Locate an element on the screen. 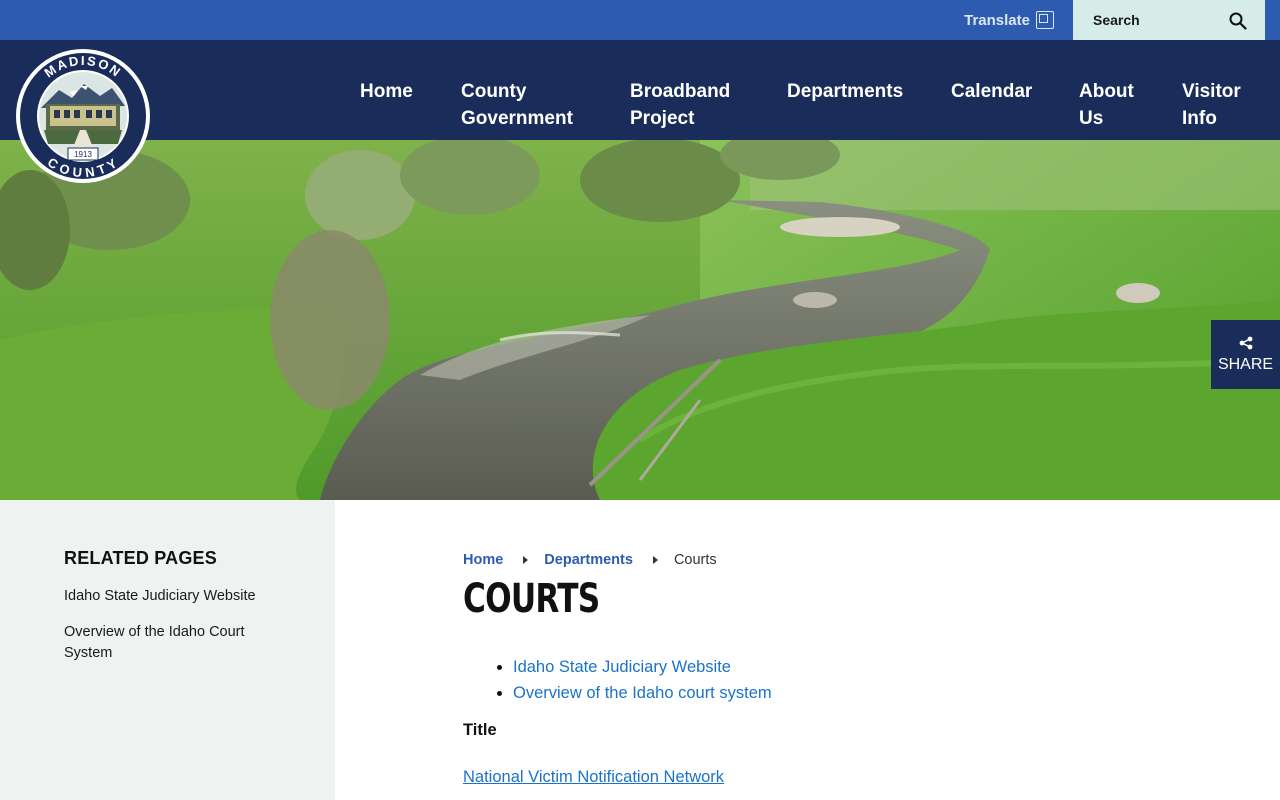 This screenshot has width=1280, height=800. page-title: COURTS is located at coordinates (531, 599).